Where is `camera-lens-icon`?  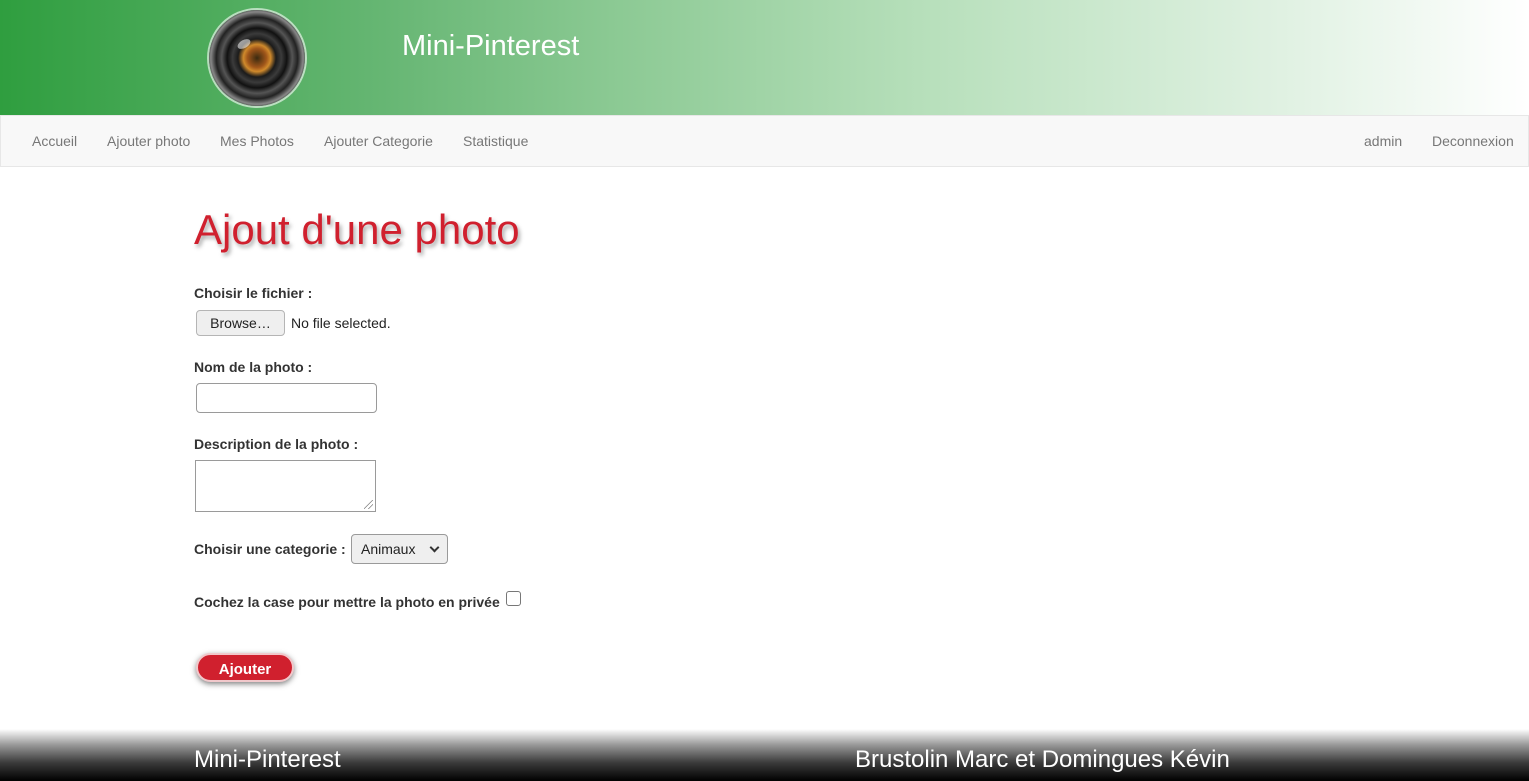
camera-lens-icon is located at coordinates (257, 58).